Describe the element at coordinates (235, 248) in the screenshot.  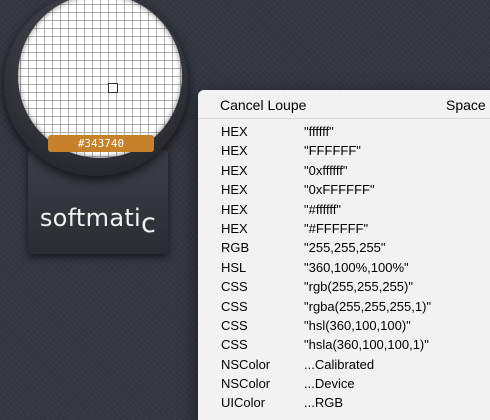
I see `format-label: RGB` at that location.